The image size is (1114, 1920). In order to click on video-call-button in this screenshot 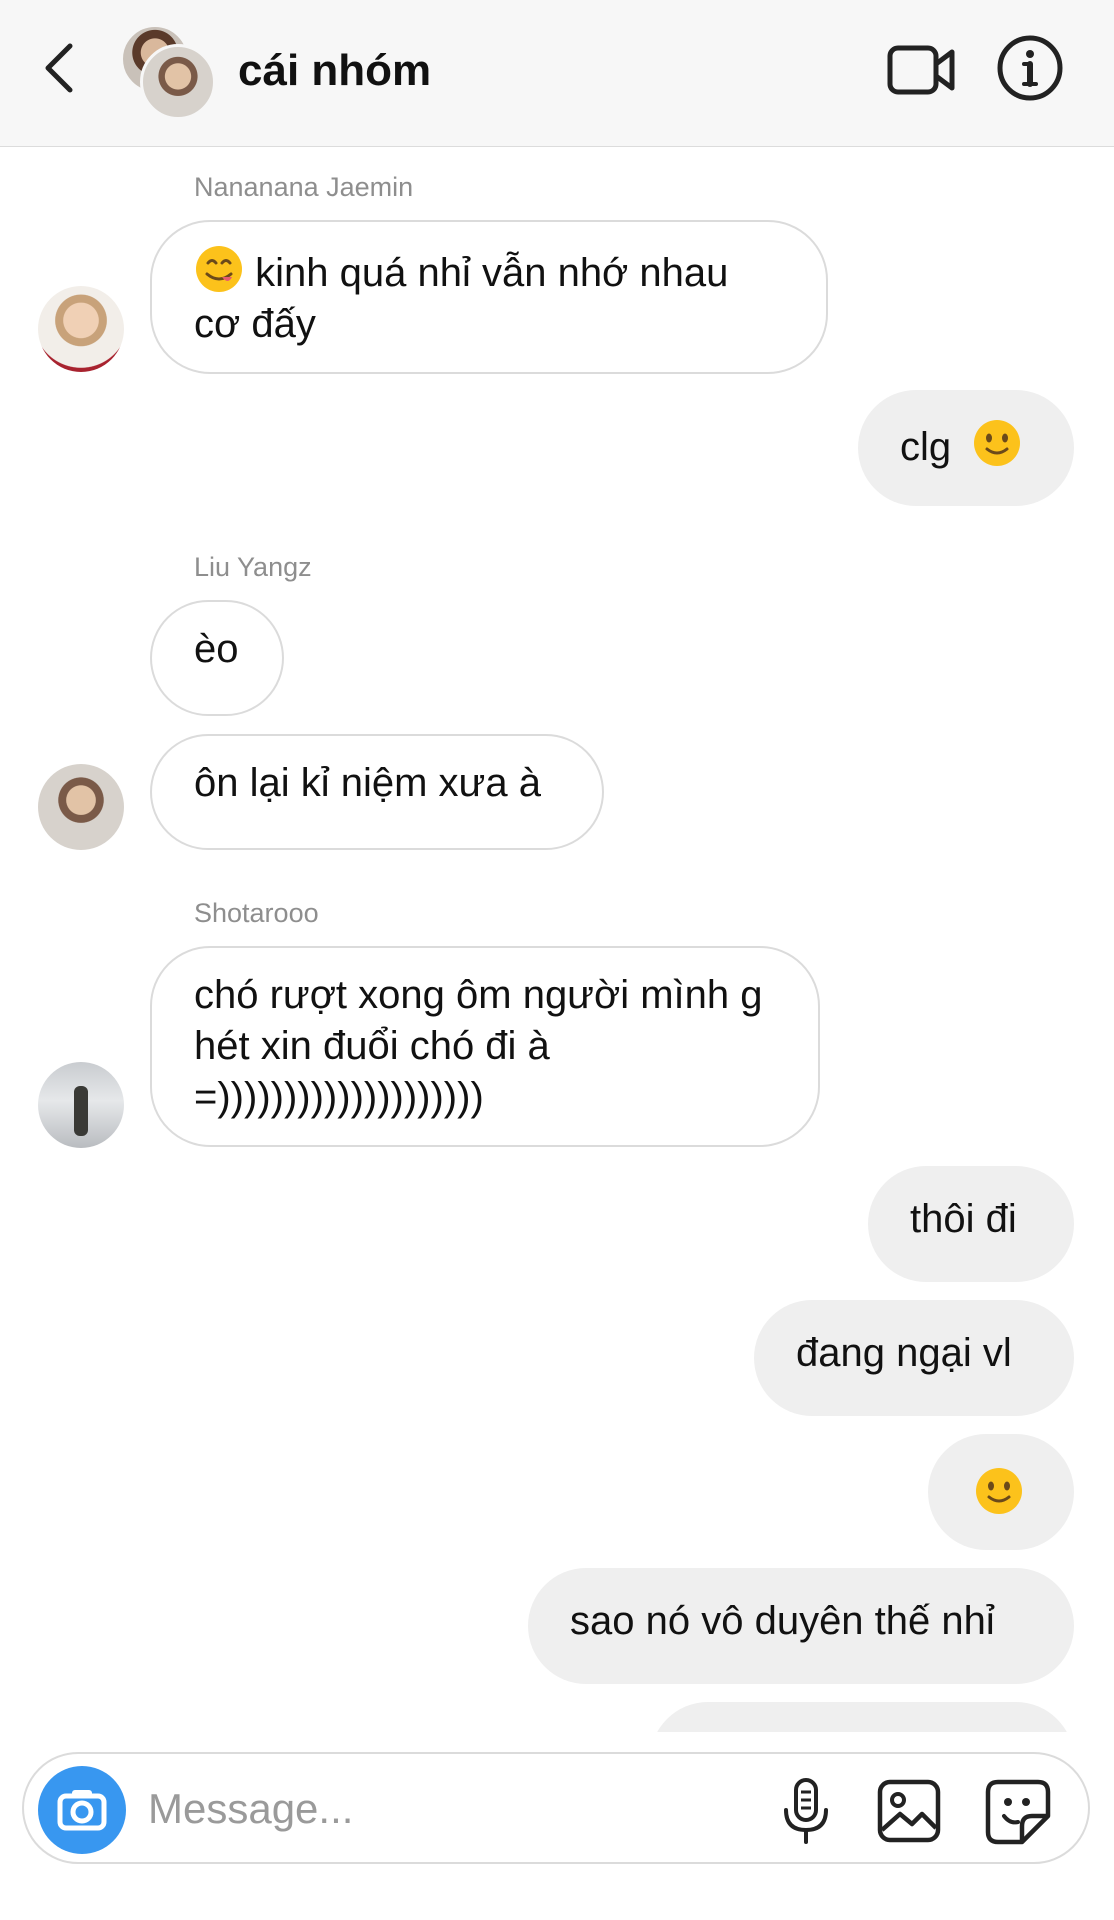, I will do `click(922, 70)`.